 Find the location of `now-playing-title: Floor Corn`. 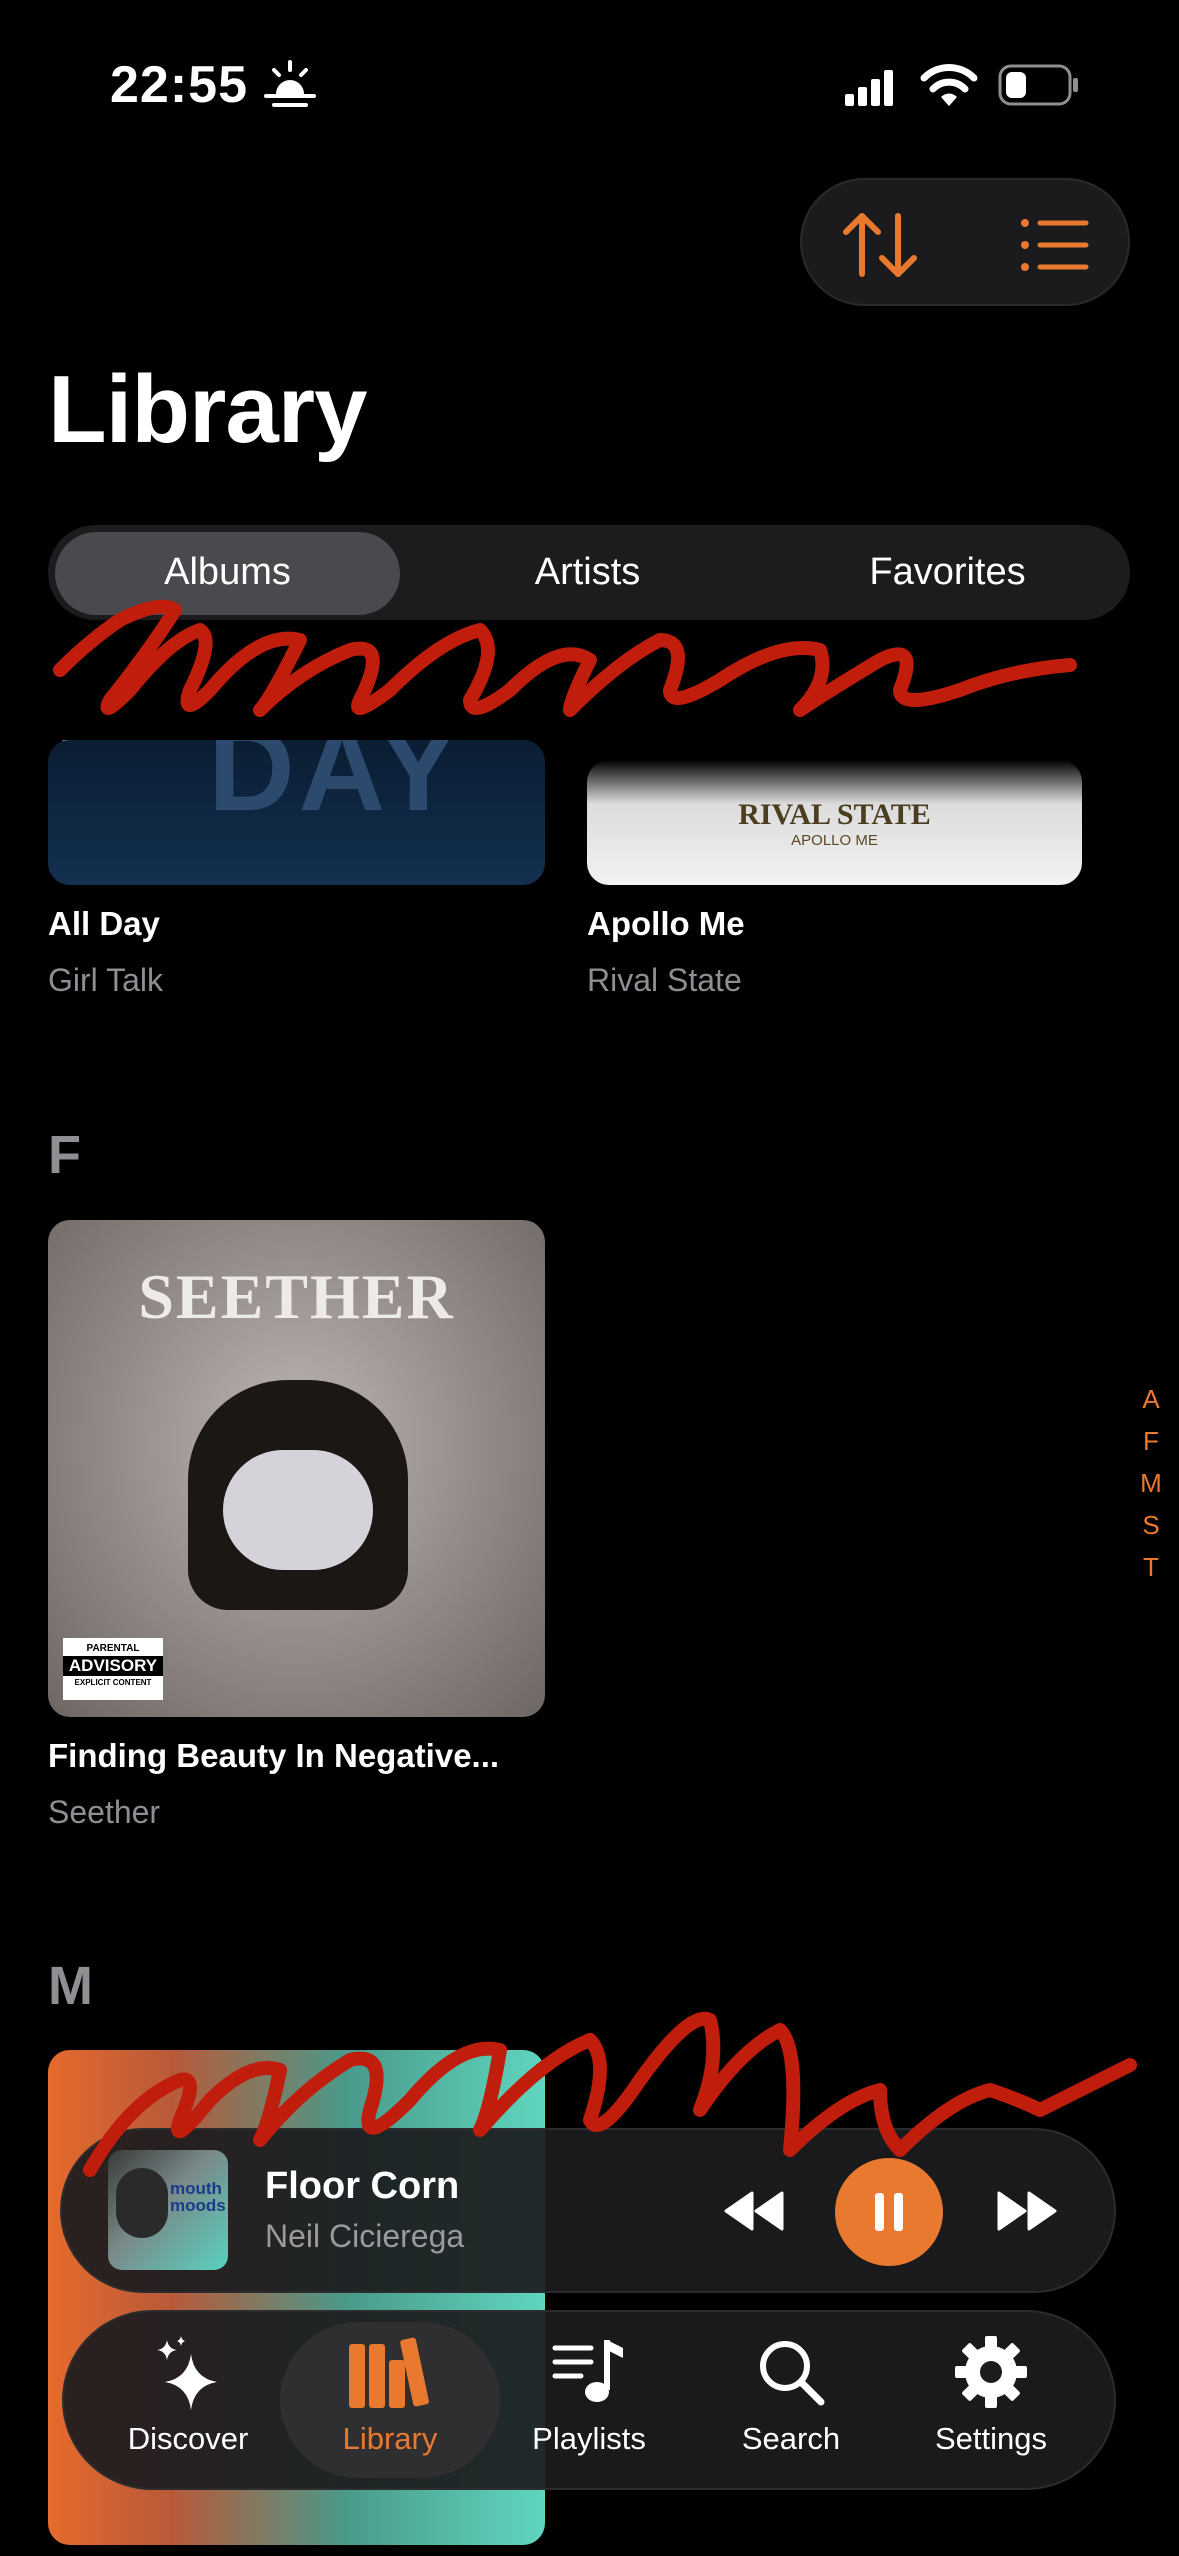

now-playing-title: Floor Corn is located at coordinates (362, 2186).